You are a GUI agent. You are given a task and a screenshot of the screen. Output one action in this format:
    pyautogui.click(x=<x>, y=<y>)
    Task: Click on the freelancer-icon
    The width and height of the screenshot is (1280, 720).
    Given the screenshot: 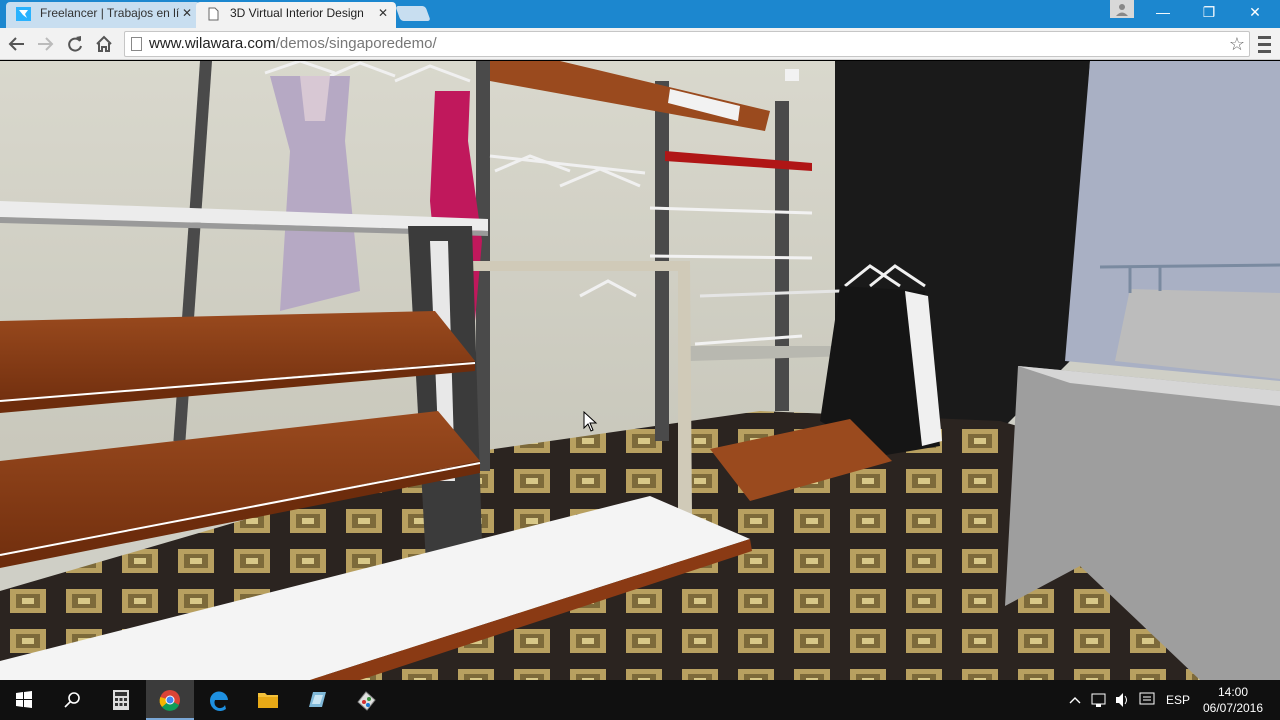 What is the action you would take?
    pyautogui.click(x=23, y=14)
    